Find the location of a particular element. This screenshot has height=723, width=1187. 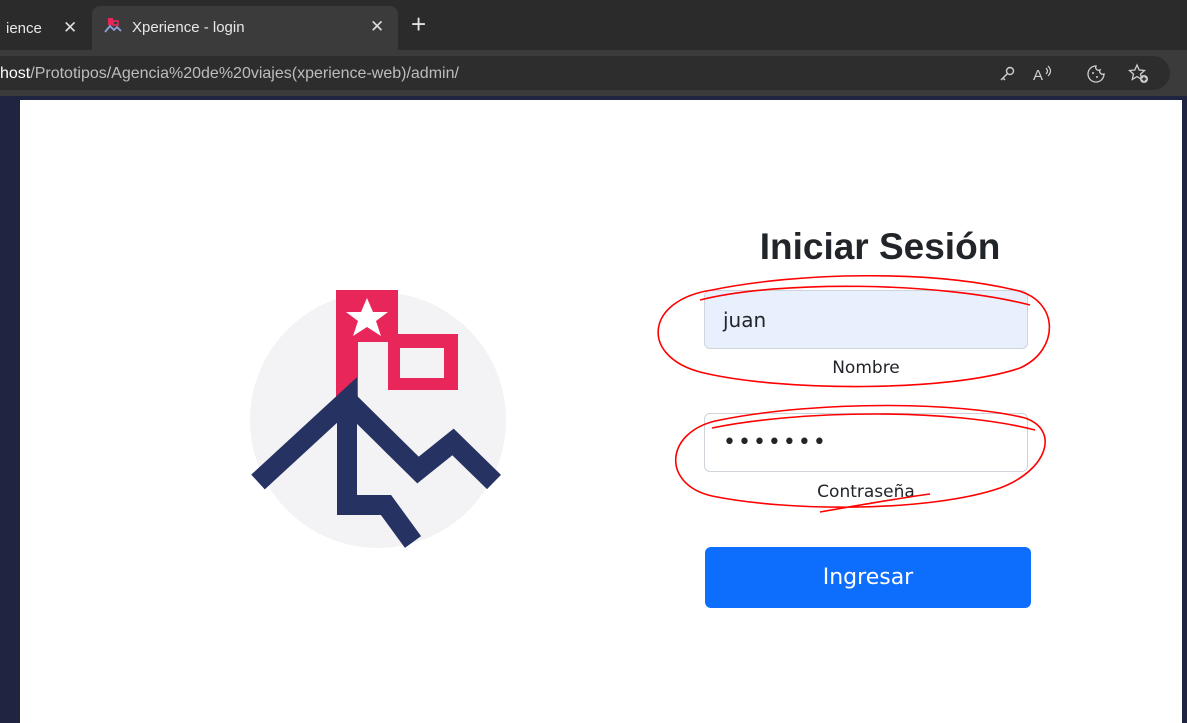

cookie-icon is located at coordinates (1096, 74).